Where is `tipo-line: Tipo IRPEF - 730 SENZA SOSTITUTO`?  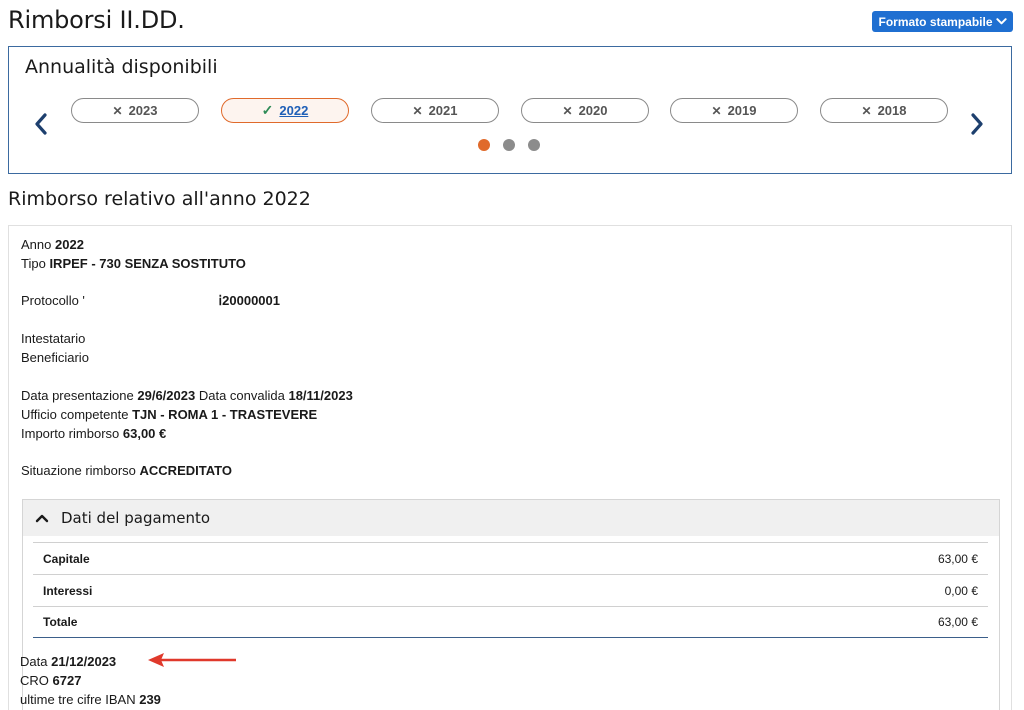
tipo-line: Tipo IRPEF - 730 SENZA SOSTITUTO is located at coordinates (133, 263).